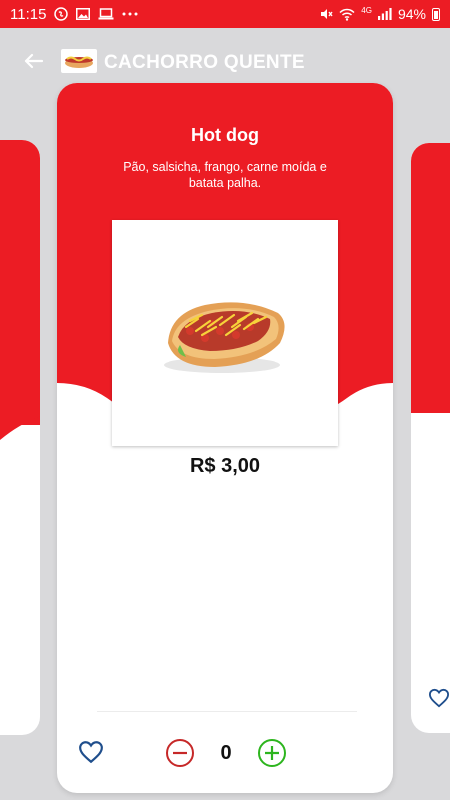 The width and height of the screenshot is (450, 800). I want to click on card-divider, so click(227, 711).